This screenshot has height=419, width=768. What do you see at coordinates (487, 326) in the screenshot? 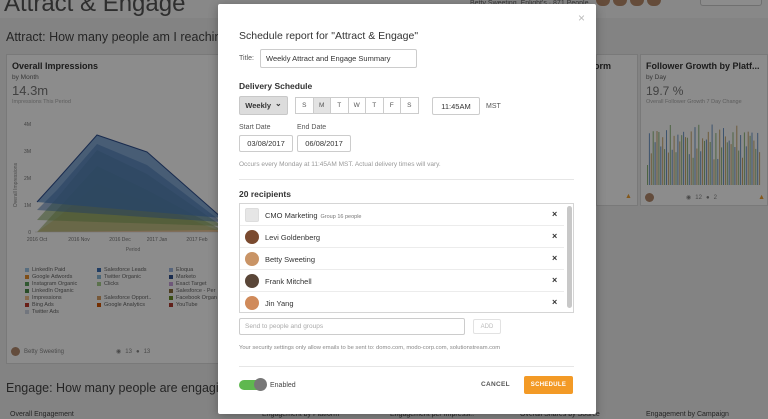
I see `add-recipient-button: ADD` at bounding box center [487, 326].